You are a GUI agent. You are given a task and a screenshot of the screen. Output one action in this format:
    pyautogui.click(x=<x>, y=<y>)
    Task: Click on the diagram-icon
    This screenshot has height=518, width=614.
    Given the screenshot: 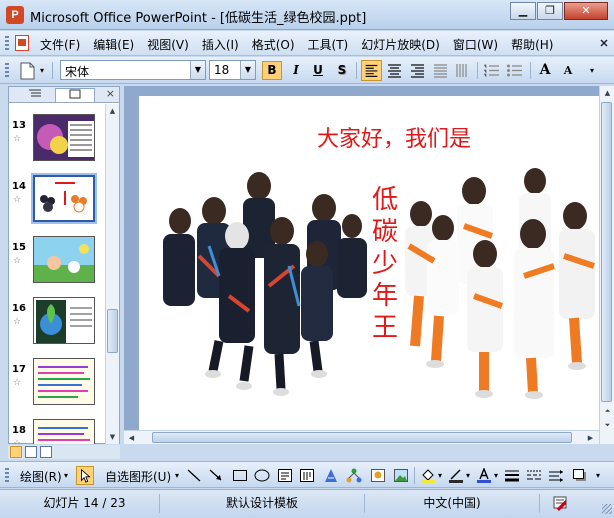 What is the action you would take?
    pyautogui.click(x=354, y=475)
    